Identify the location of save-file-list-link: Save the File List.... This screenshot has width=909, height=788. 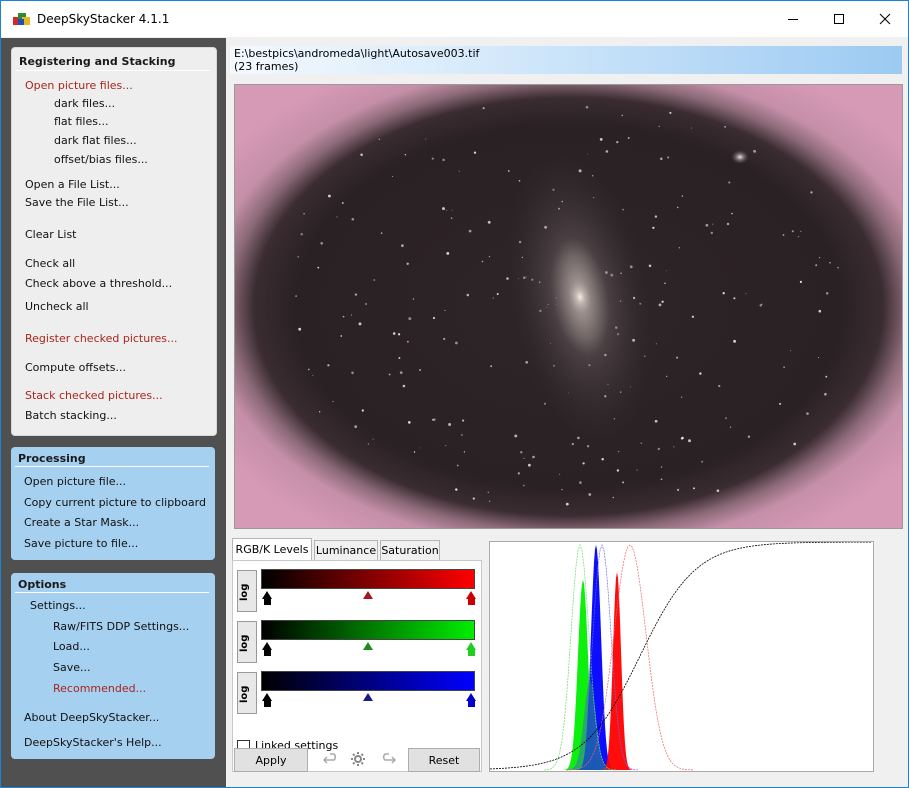
(77, 202).